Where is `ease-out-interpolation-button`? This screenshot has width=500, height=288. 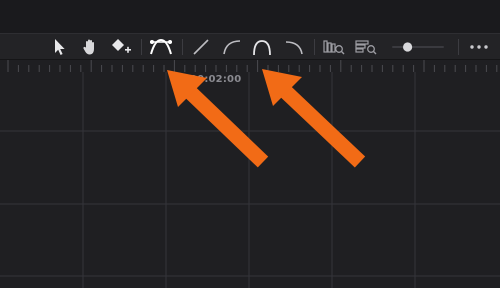
ease-out-interpolation-button is located at coordinates (294, 47).